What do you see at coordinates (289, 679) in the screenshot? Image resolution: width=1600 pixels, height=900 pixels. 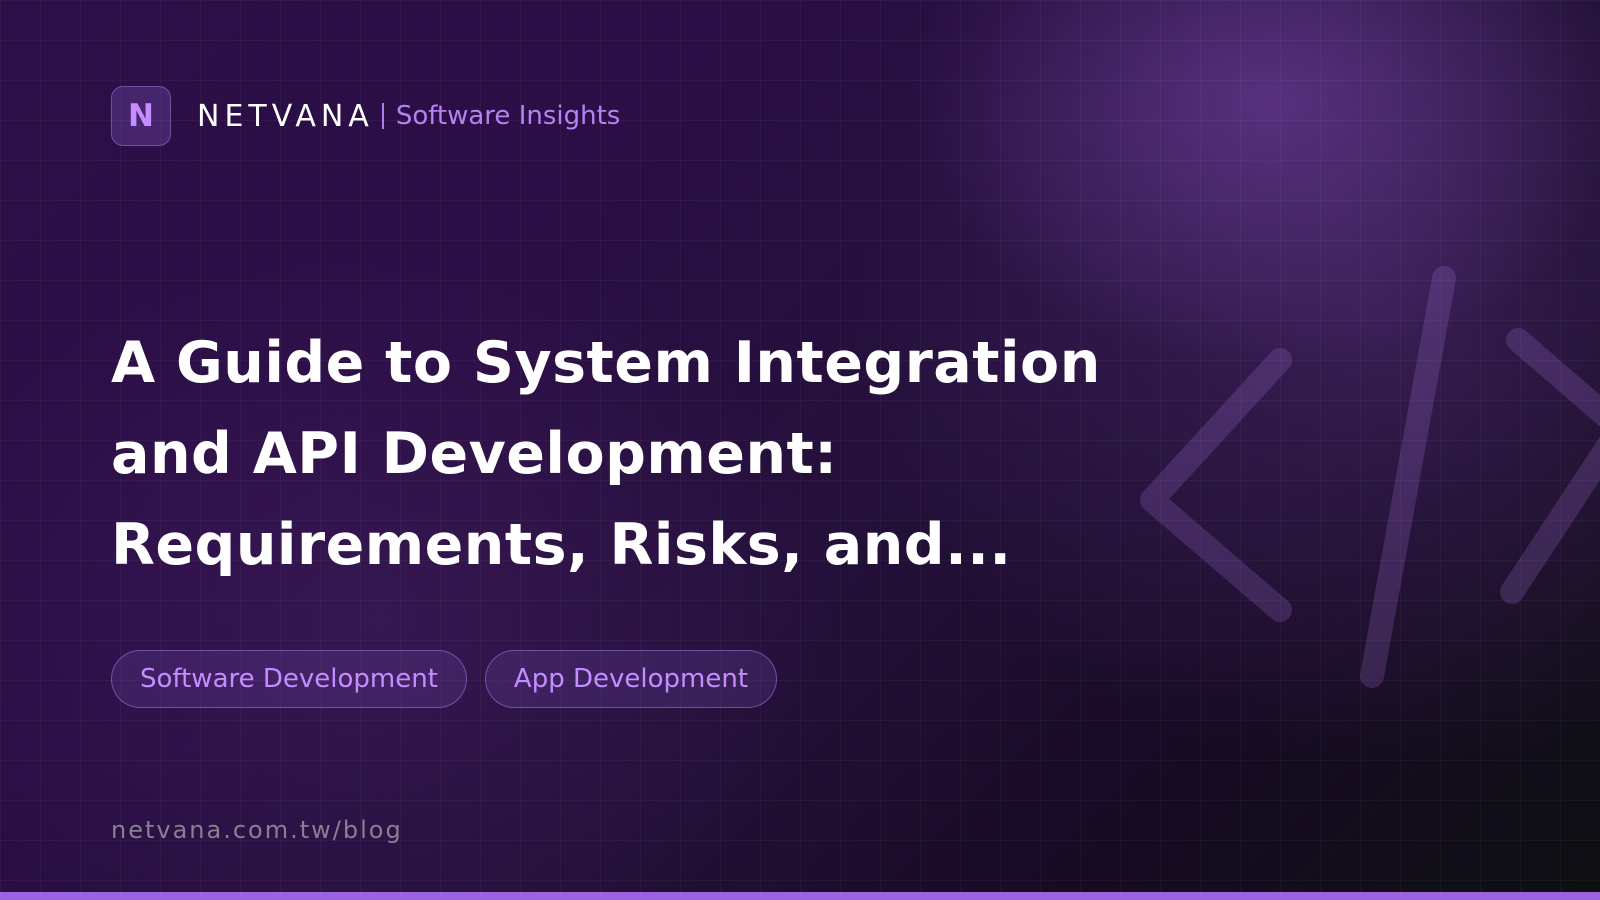 I see `tag-software-development: Software Development` at bounding box center [289, 679].